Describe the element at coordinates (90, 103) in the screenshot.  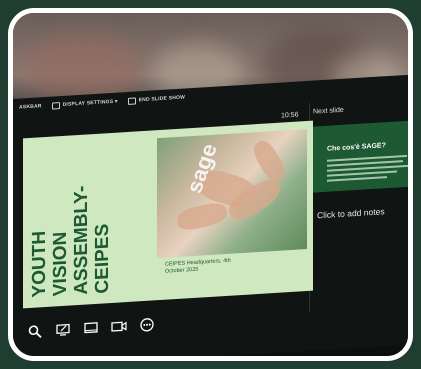
I see `display-settings-label: DISPLAY SETTINGS ▾` at that location.